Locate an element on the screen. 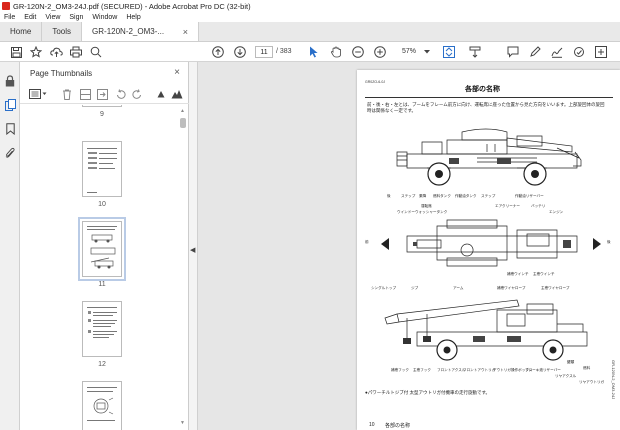 This screenshot has height=430, width=620. thumbnail-page-label: 10 is located at coordinates (102, 204).